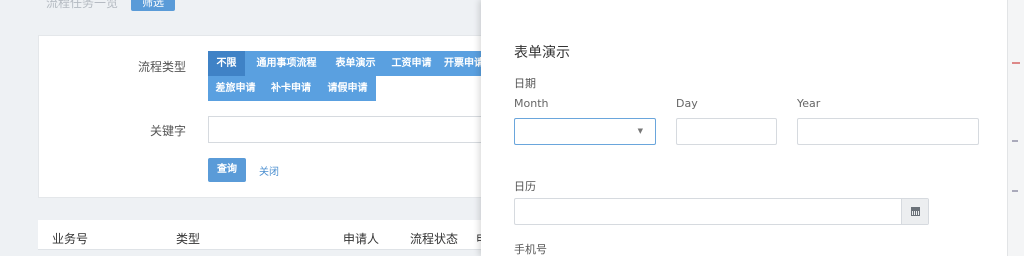  I want to click on keyword-input, so click(353, 129).